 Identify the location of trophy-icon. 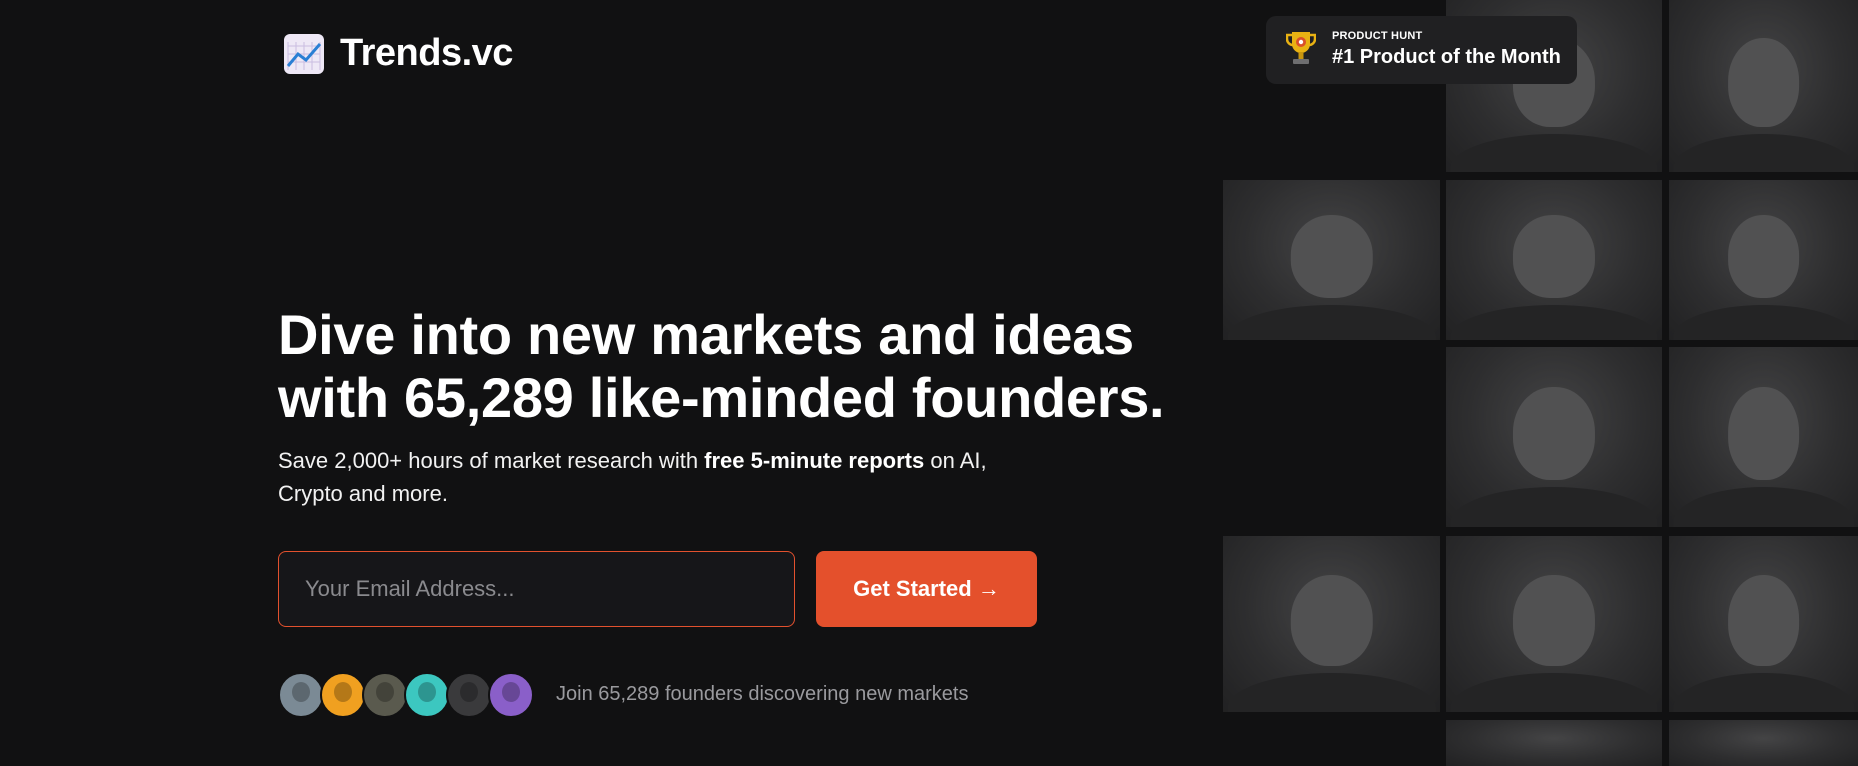
(1301, 48).